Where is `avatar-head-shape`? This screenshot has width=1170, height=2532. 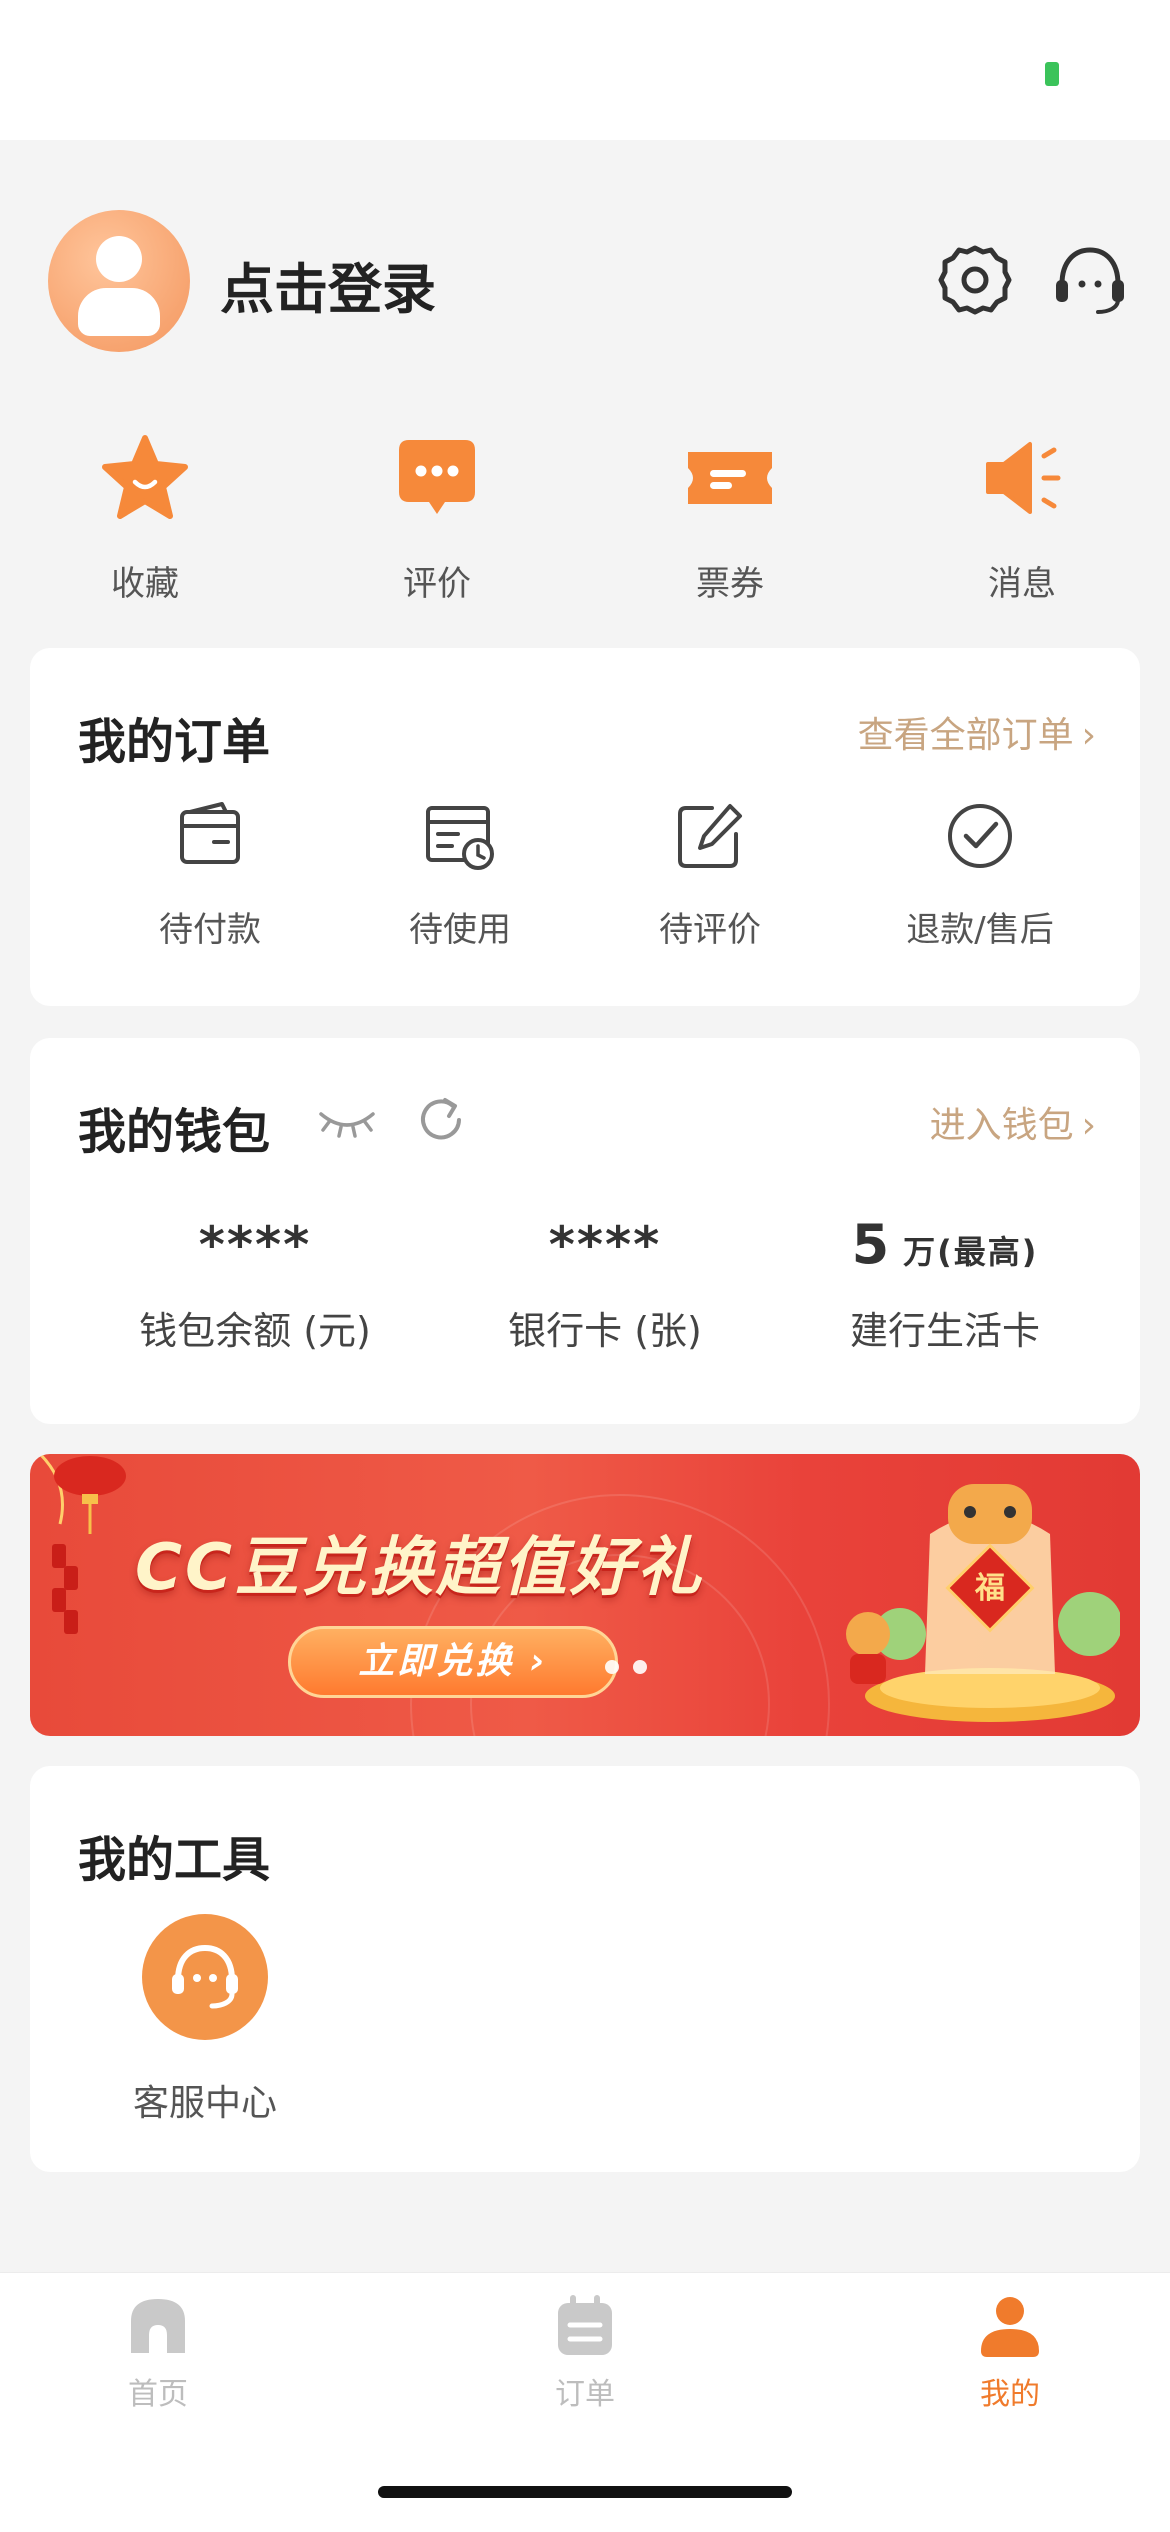
avatar-head-shape is located at coordinates (119, 259).